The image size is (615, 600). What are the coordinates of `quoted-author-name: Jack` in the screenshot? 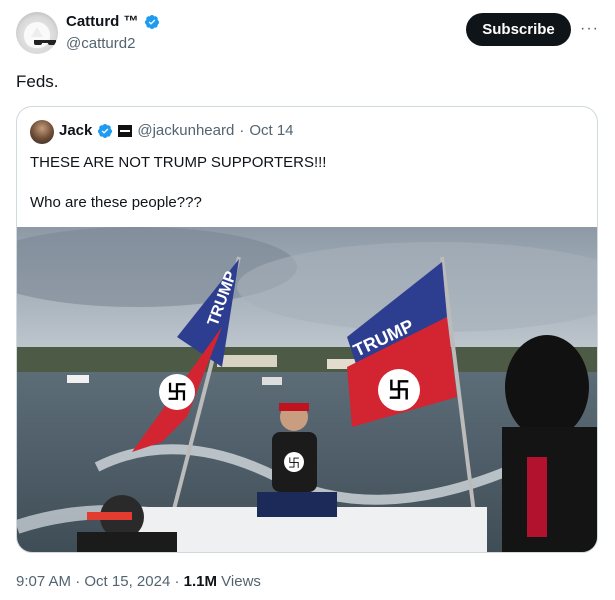 It's located at (75, 130).